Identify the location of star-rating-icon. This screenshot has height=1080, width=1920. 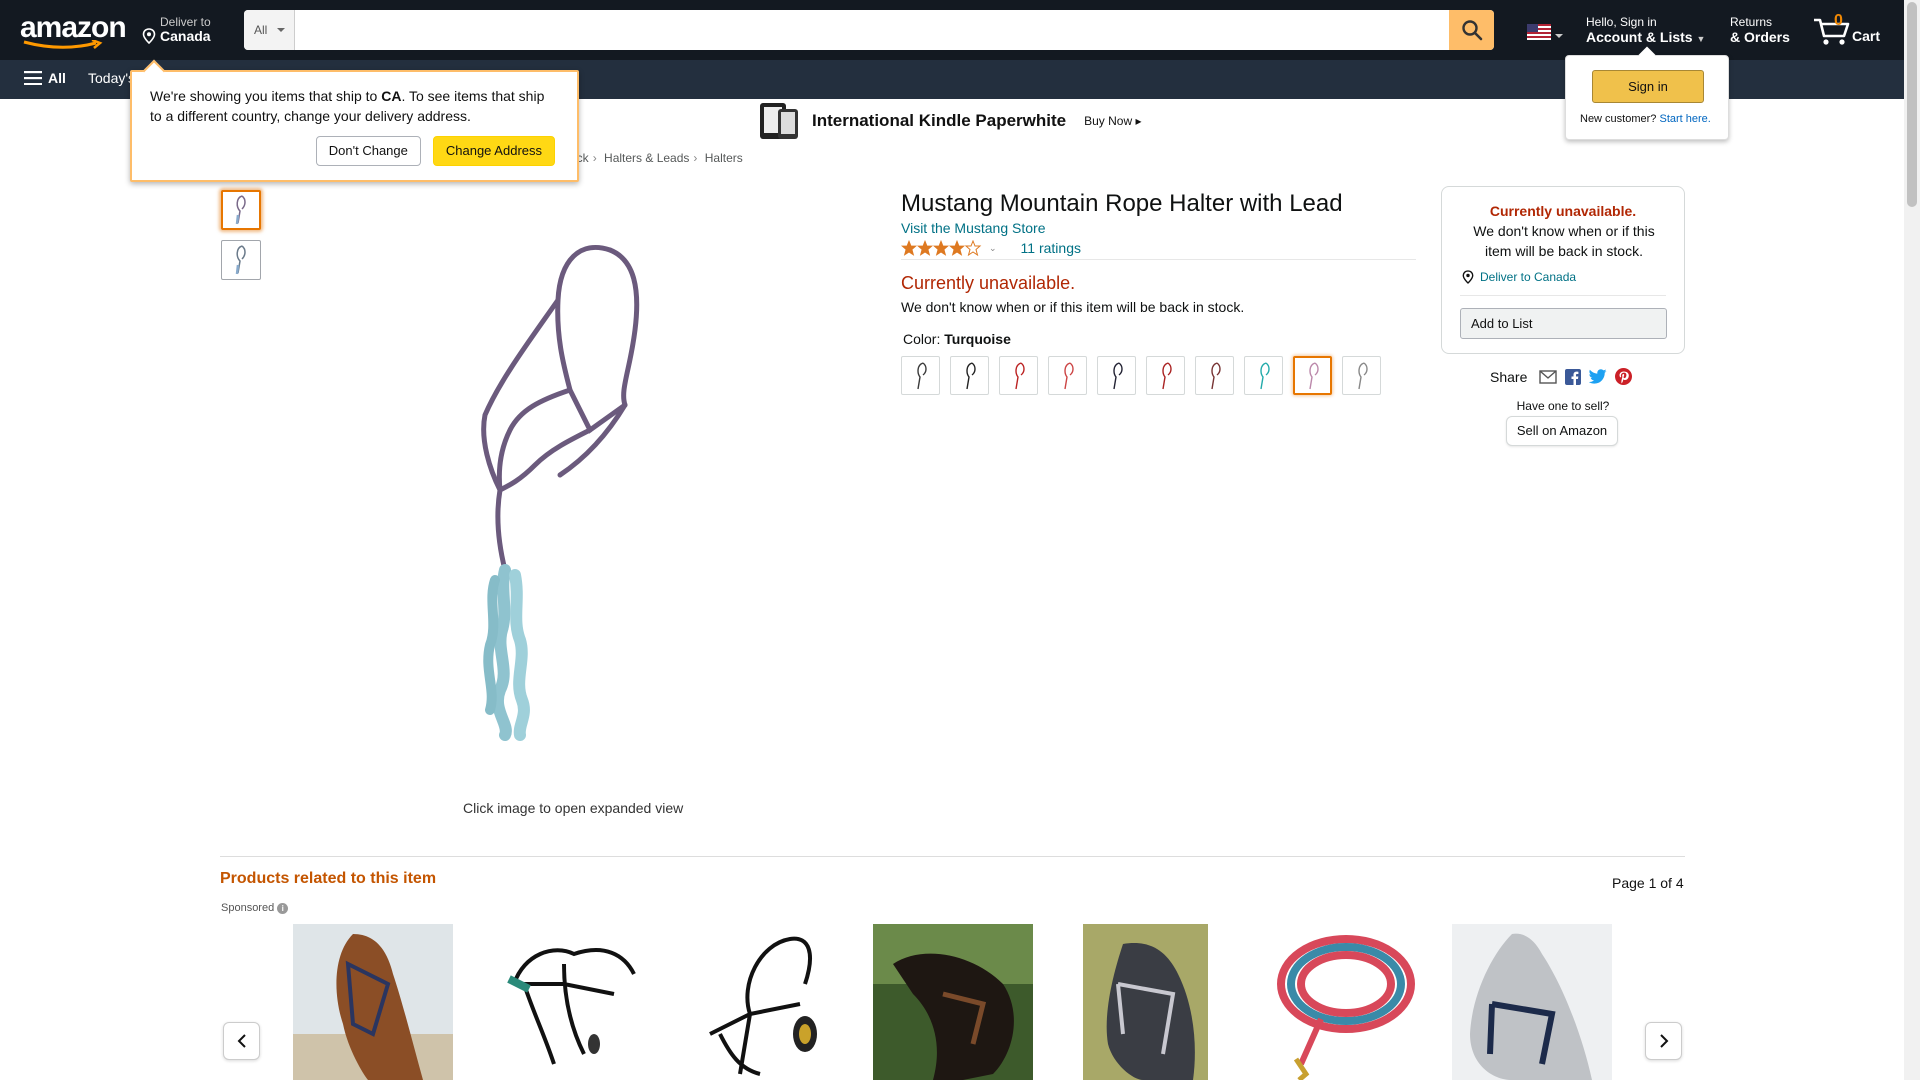
(942, 248).